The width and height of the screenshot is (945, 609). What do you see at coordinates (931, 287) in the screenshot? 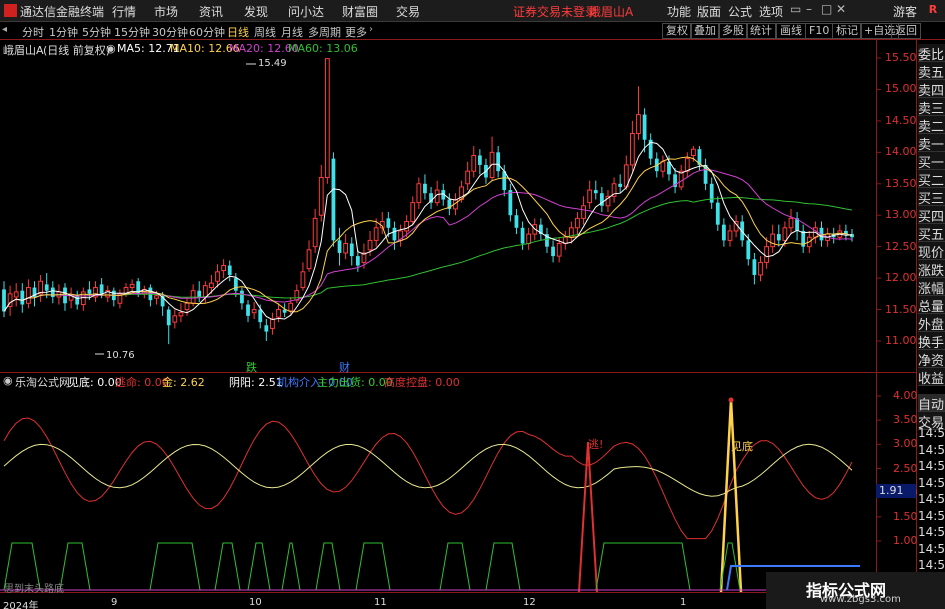
I see `side-item: 涨幅` at bounding box center [931, 287].